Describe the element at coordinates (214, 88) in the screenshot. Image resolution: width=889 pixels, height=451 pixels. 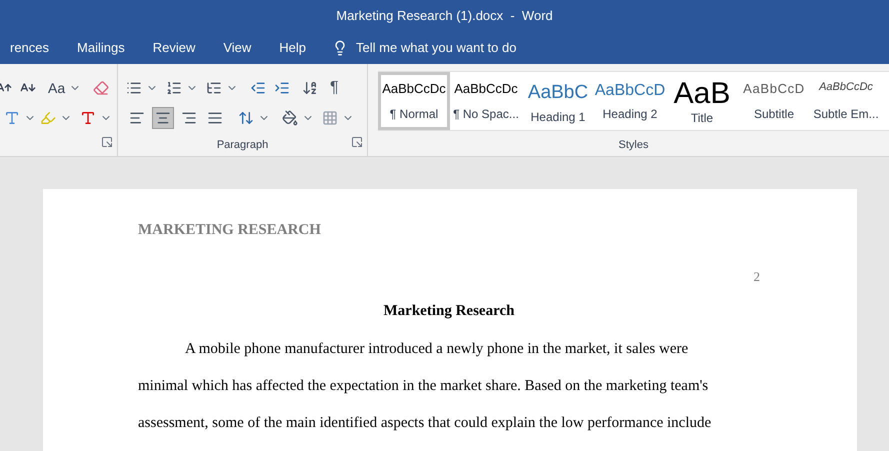
I see `multilevel-list-icon` at that location.